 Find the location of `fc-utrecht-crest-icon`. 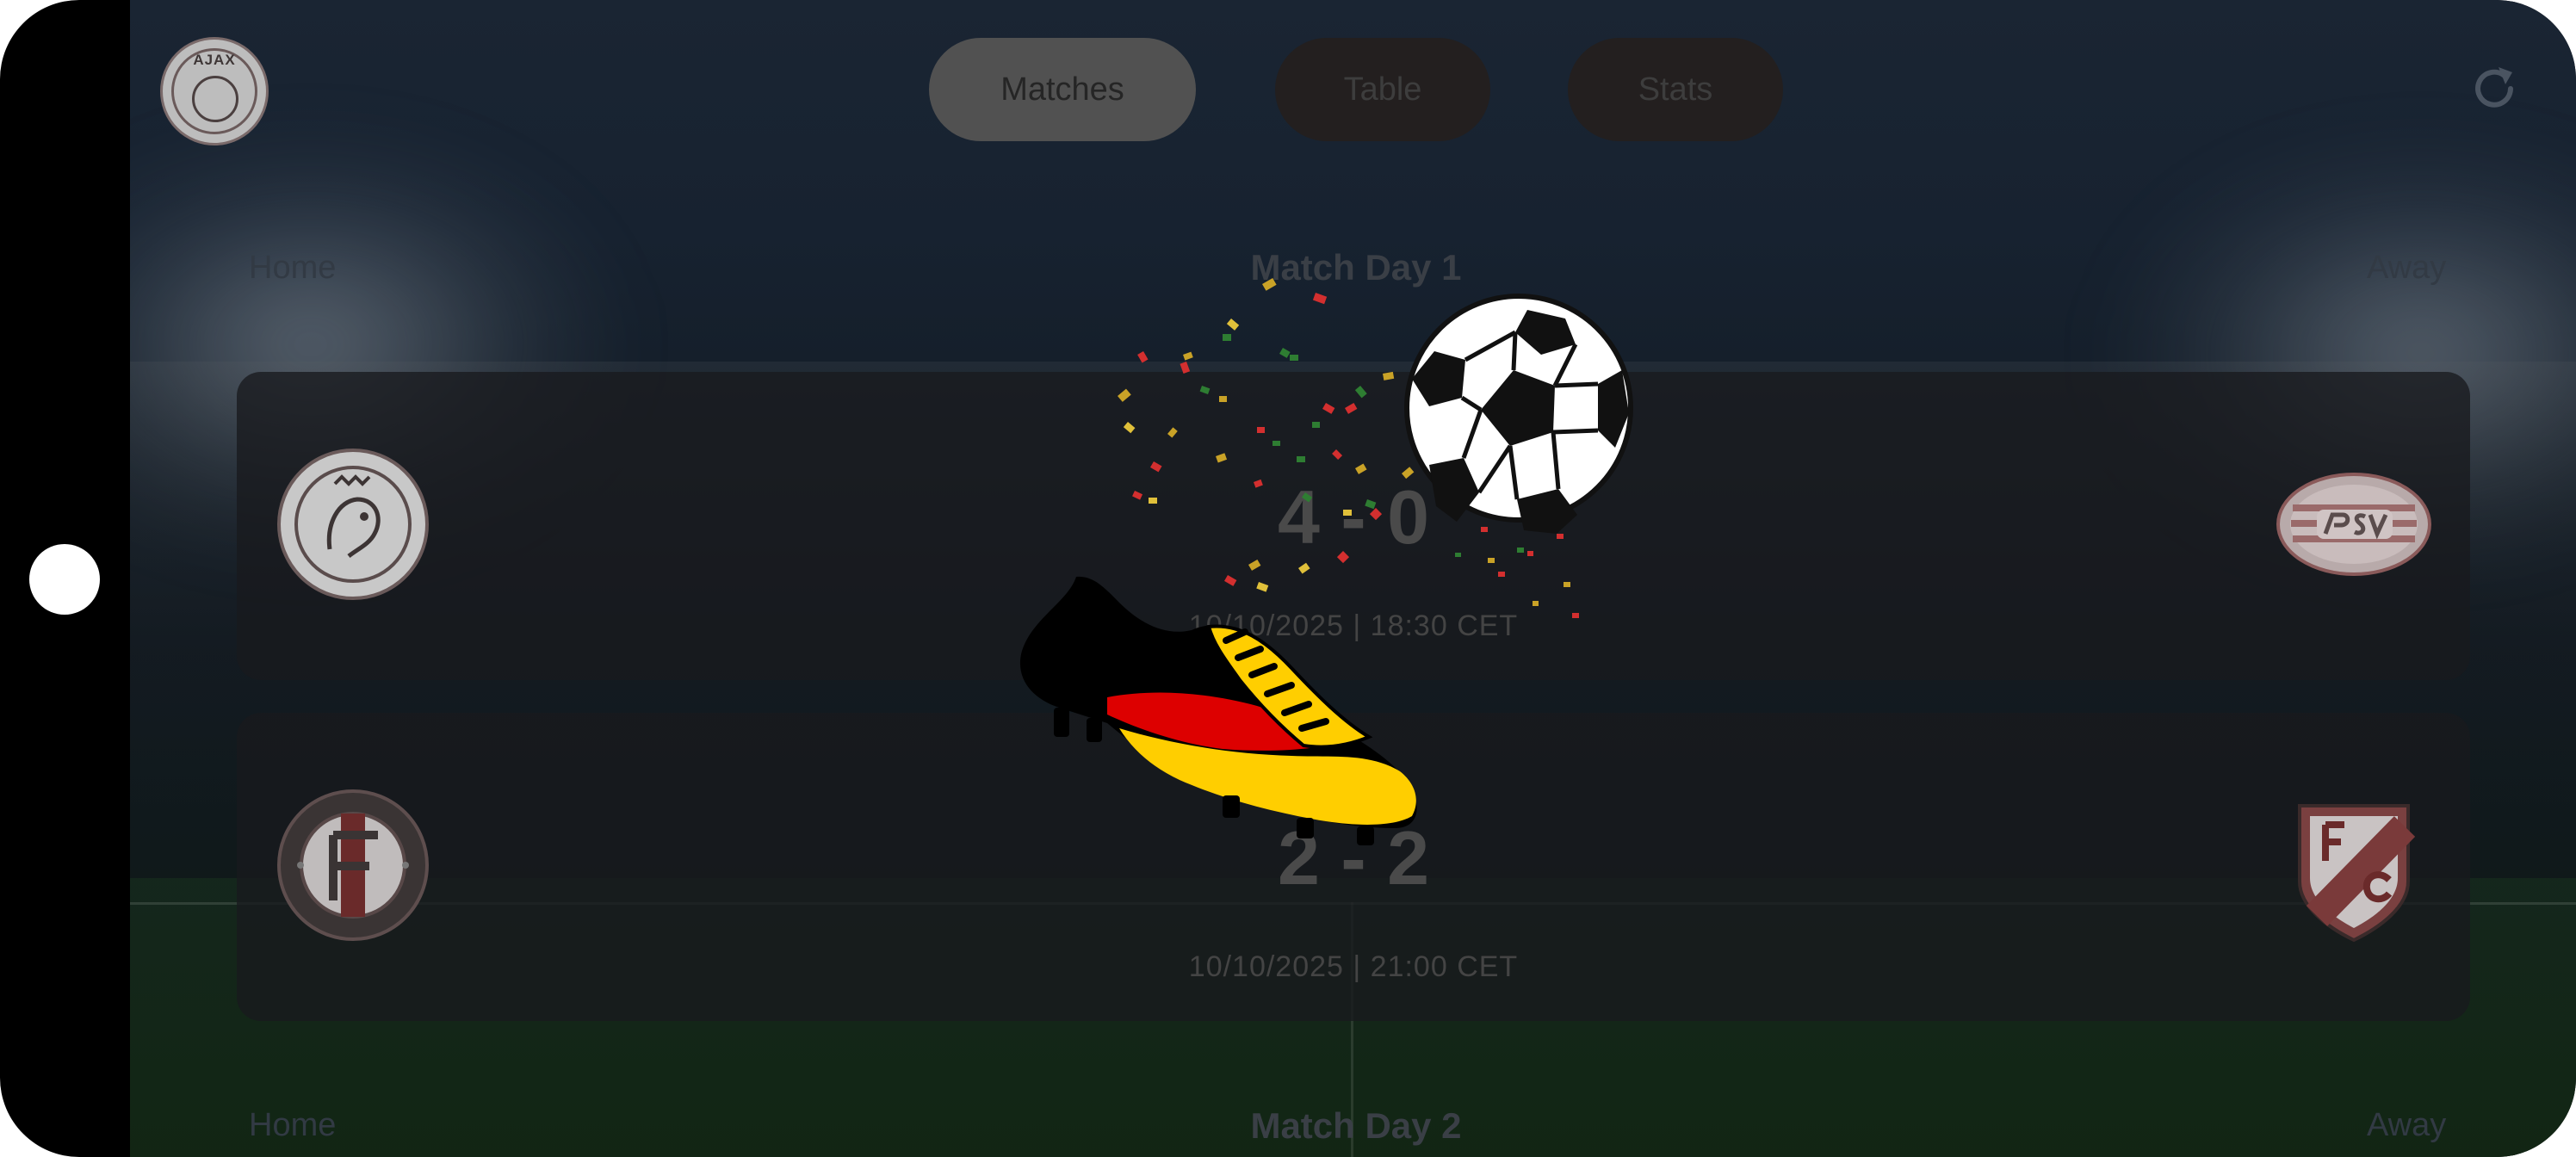

fc-utrecht-crest-icon is located at coordinates (2357, 873).